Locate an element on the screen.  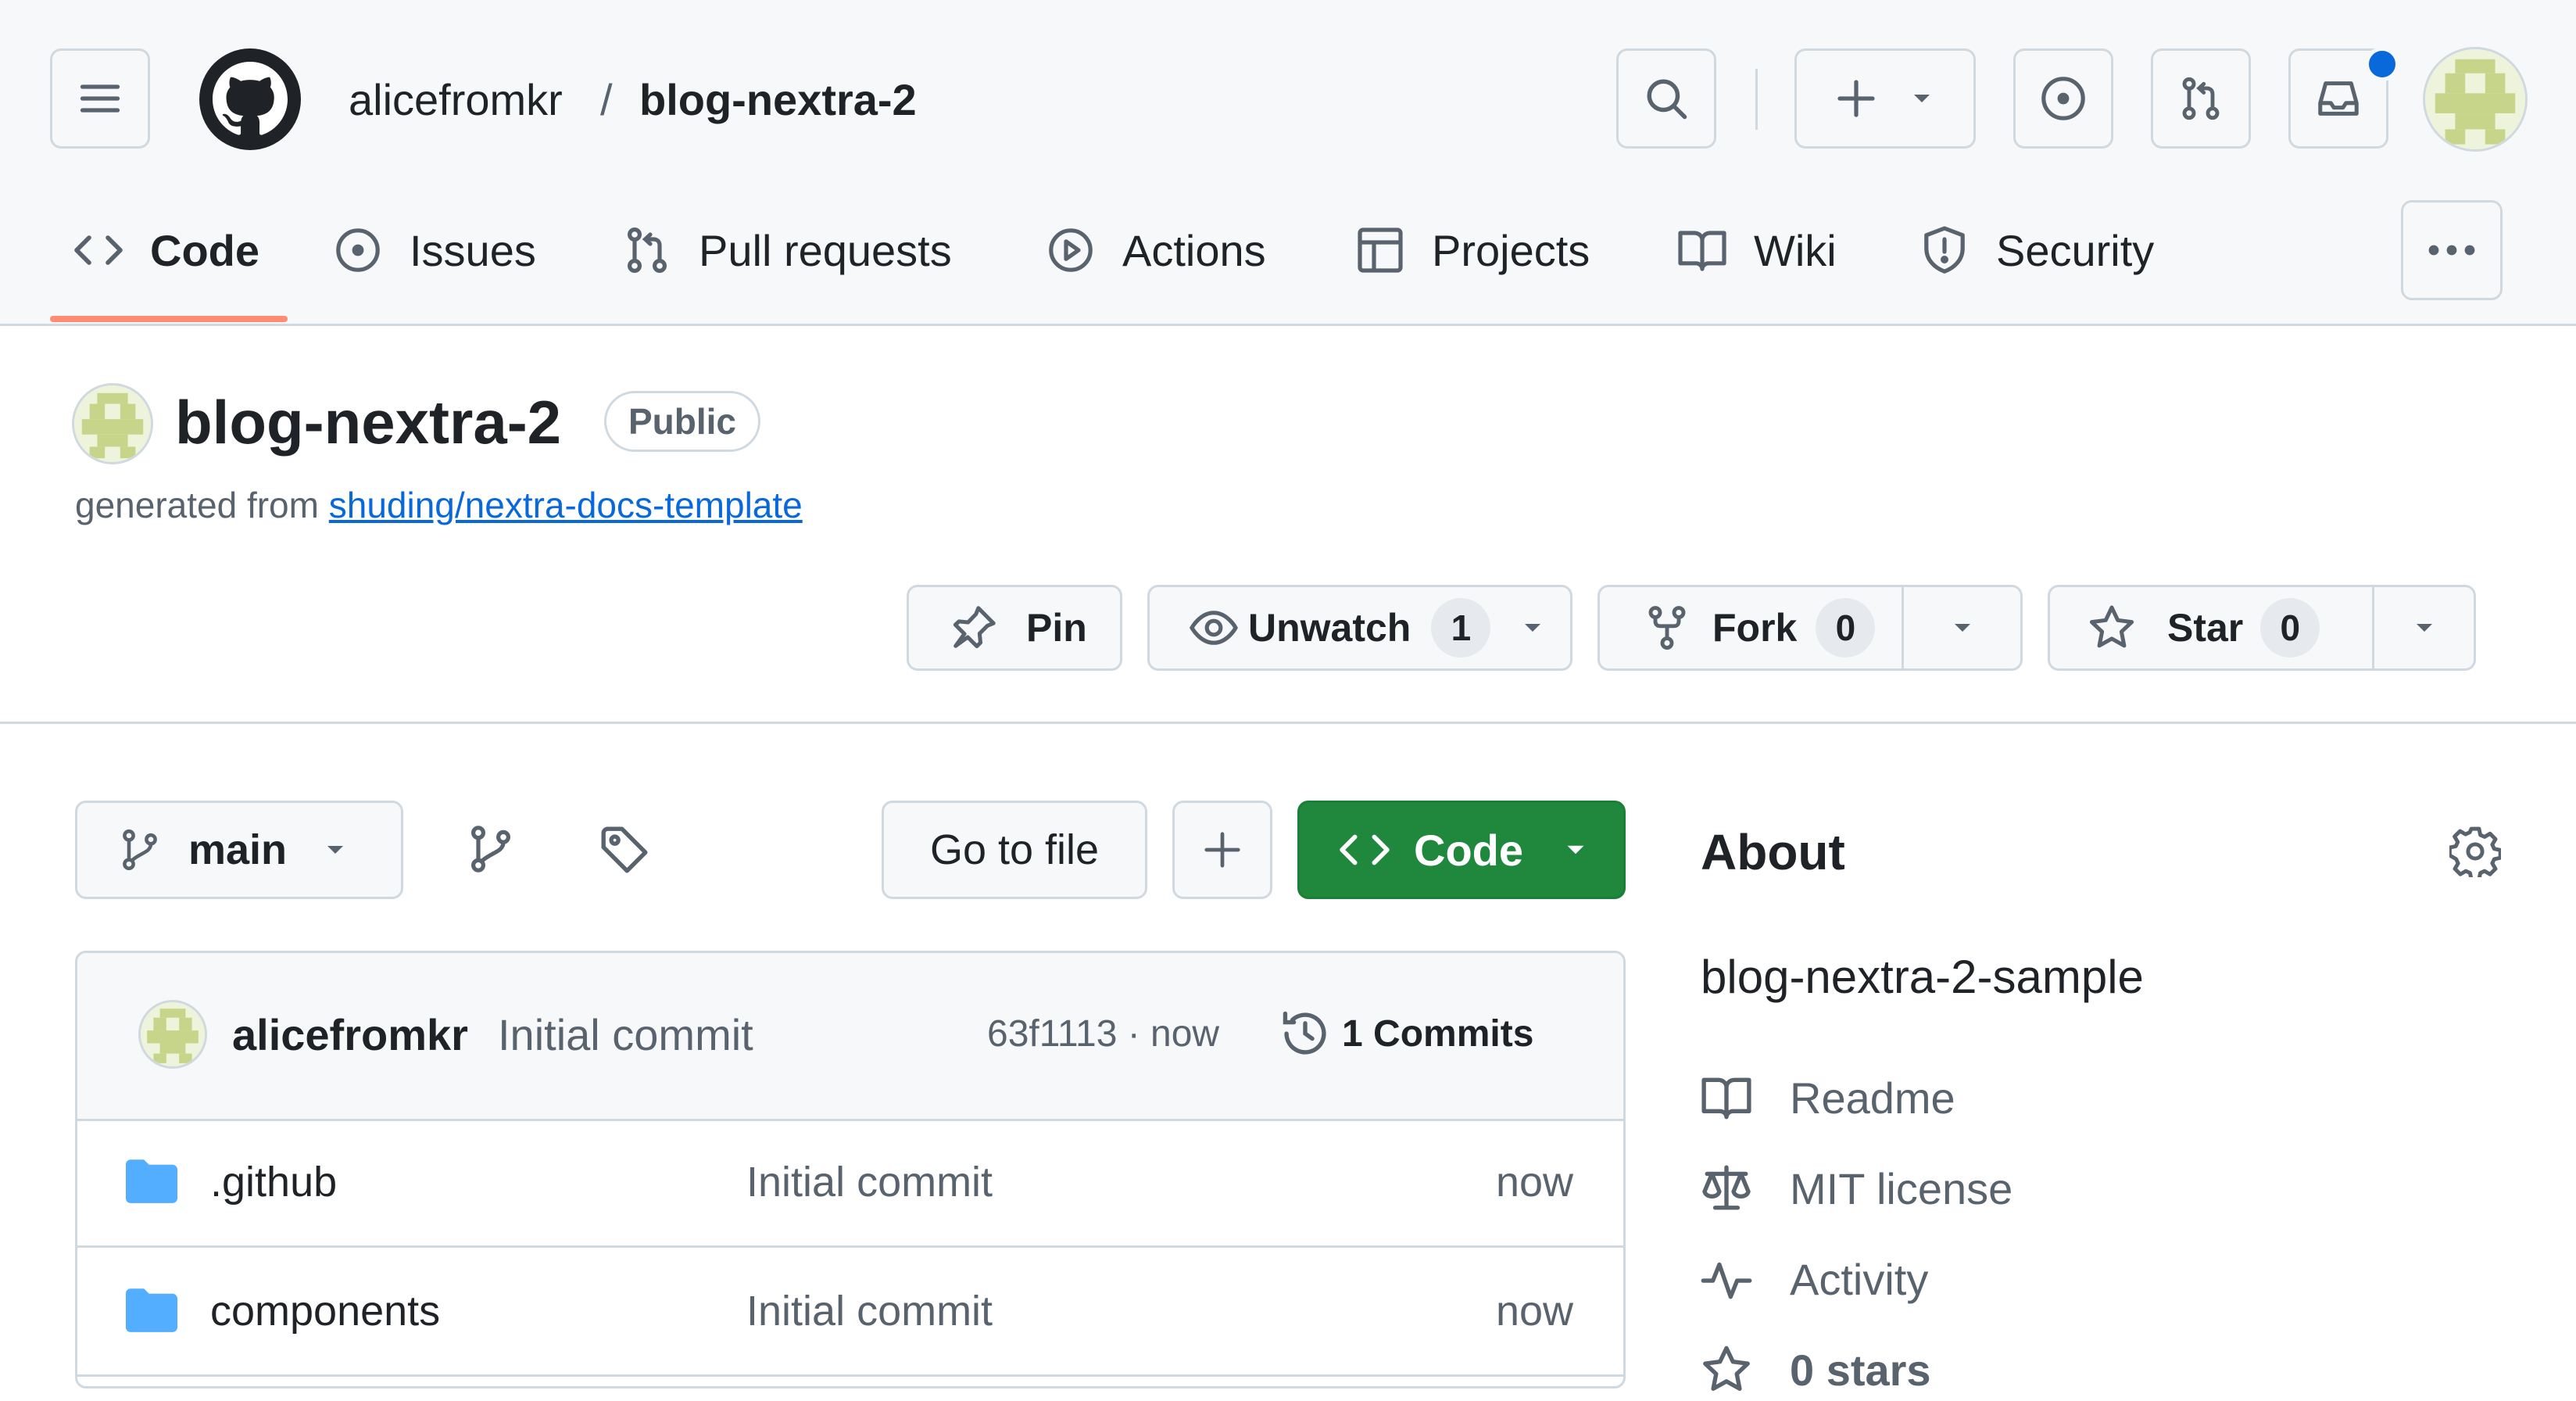
pull-requests-button is located at coordinates (2201, 98).